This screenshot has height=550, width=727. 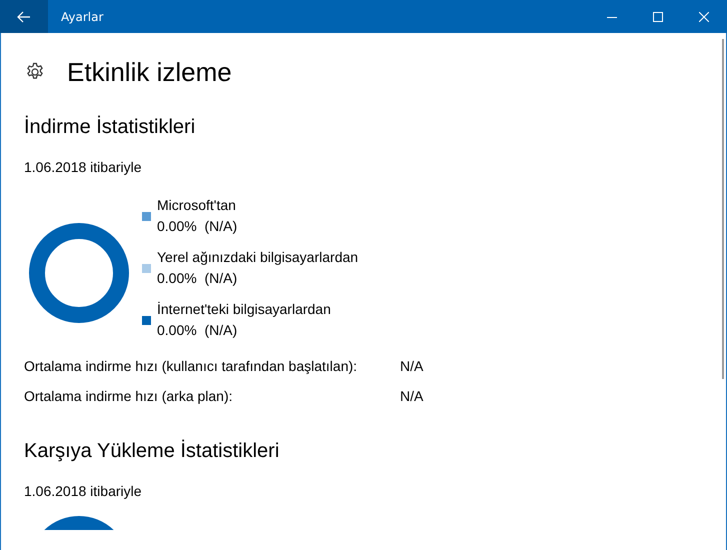 What do you see at coordinates (82, 17) in the screenshot?
I see `window-title: Ayarlar` at bounding box center [82, 17].